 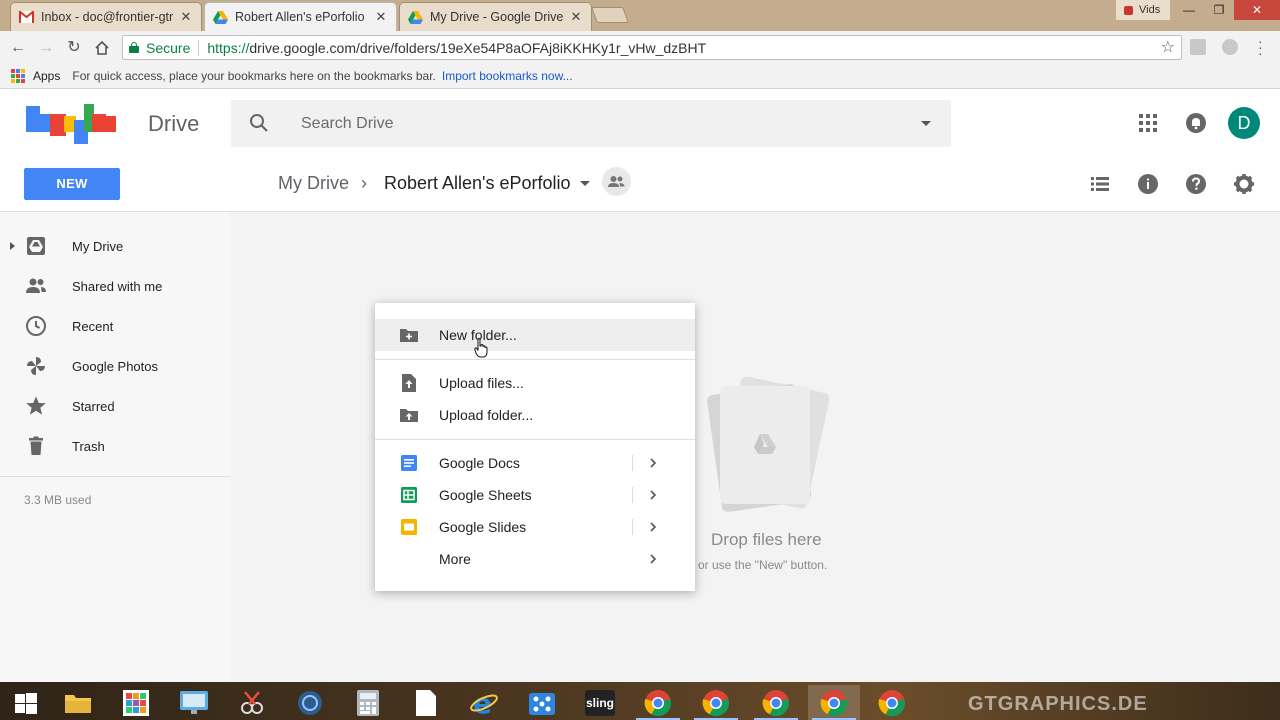 I want to click on bookmark-star-icon: ☆, so click(x=1168, y=47).